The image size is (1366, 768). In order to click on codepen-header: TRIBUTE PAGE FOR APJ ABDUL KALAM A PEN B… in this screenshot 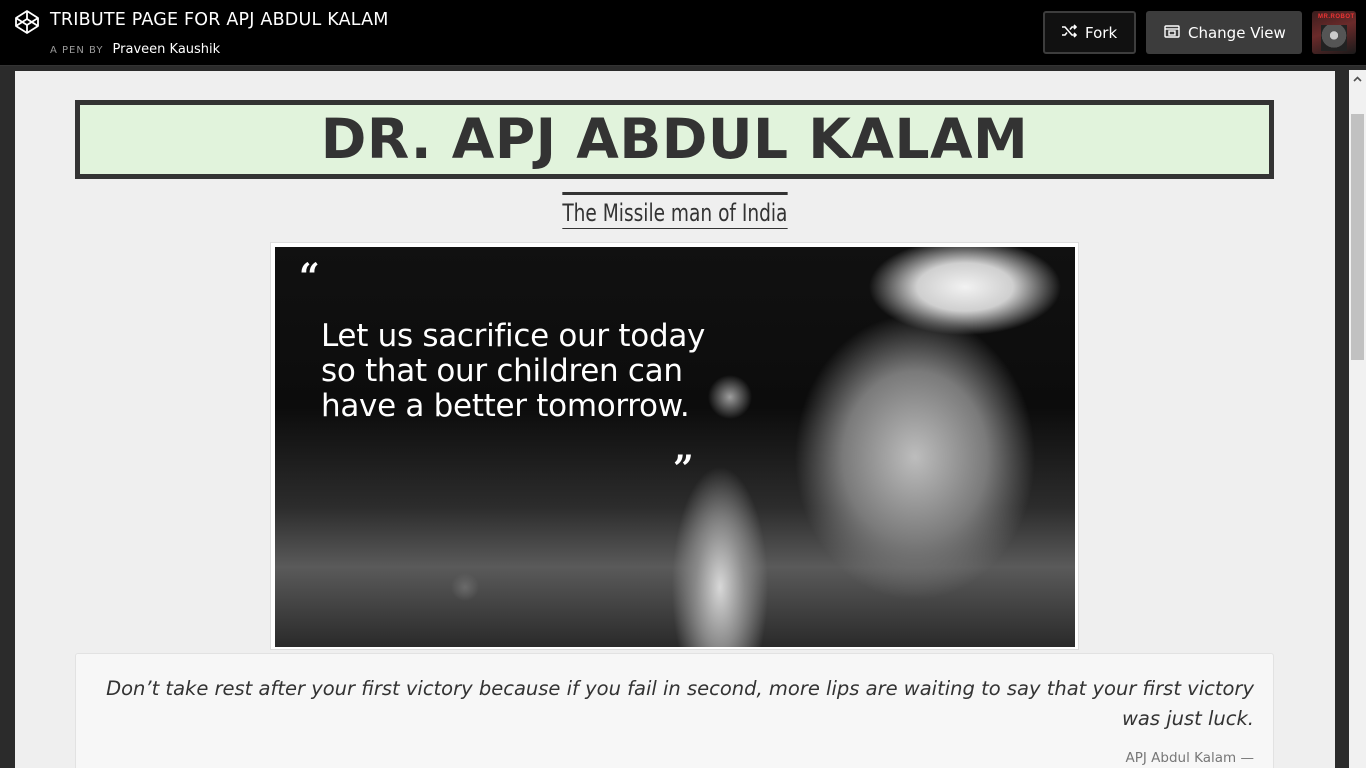, I will do `click(683, 33)`.